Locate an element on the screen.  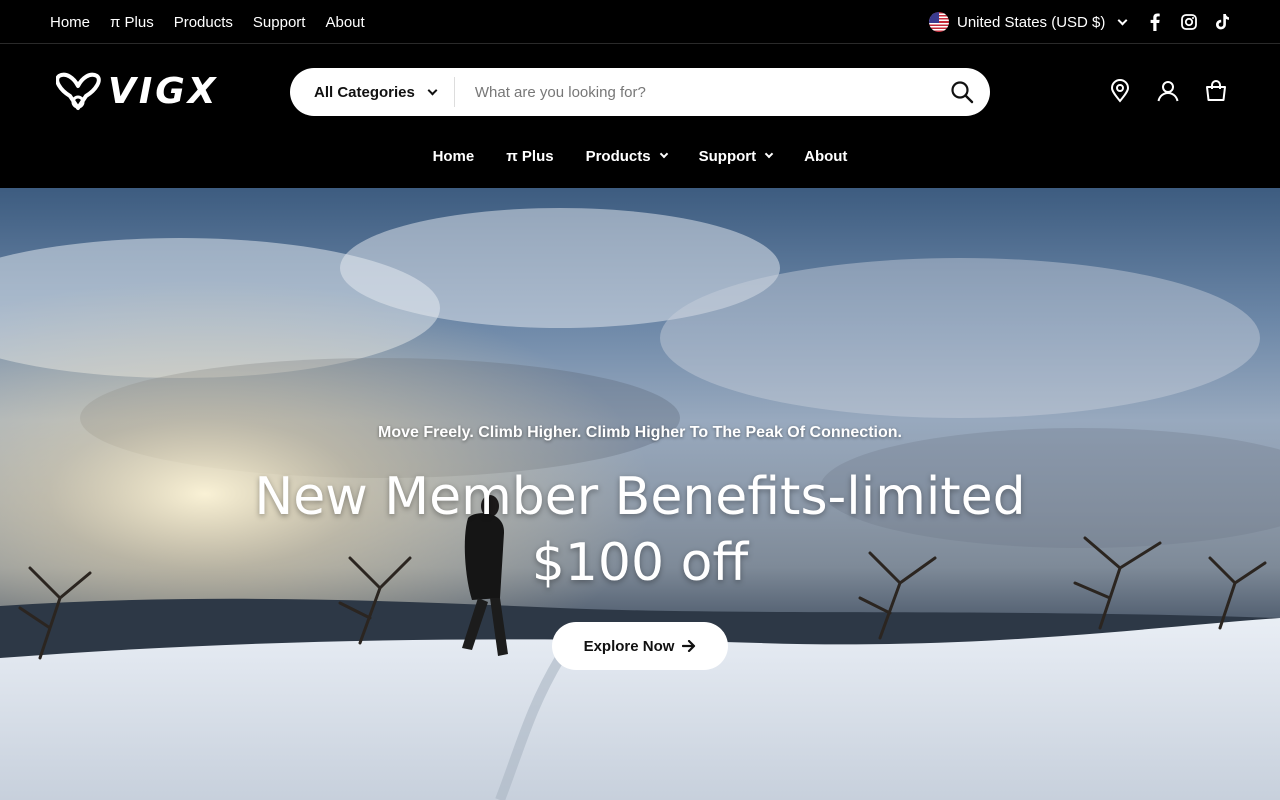
search-bar: All Categories is located at coordinates (640, 92).